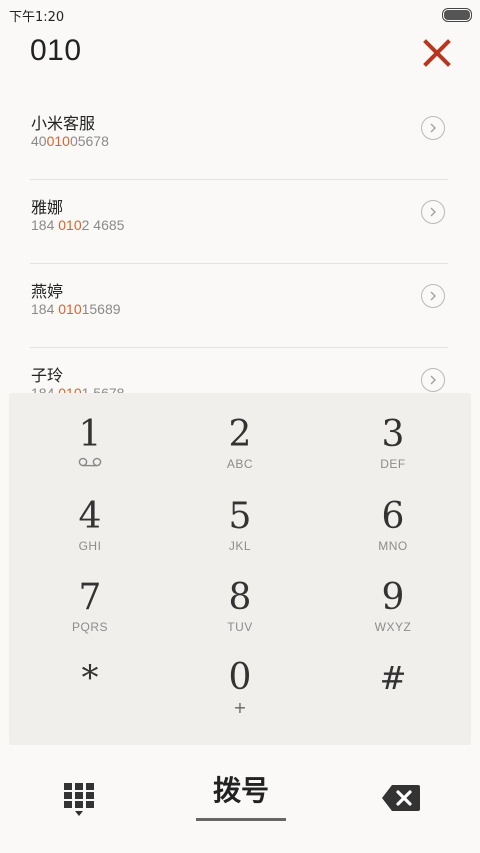 The image size is (480, 853). I want to click on contact-name: 小米客服, so click(63, 123).